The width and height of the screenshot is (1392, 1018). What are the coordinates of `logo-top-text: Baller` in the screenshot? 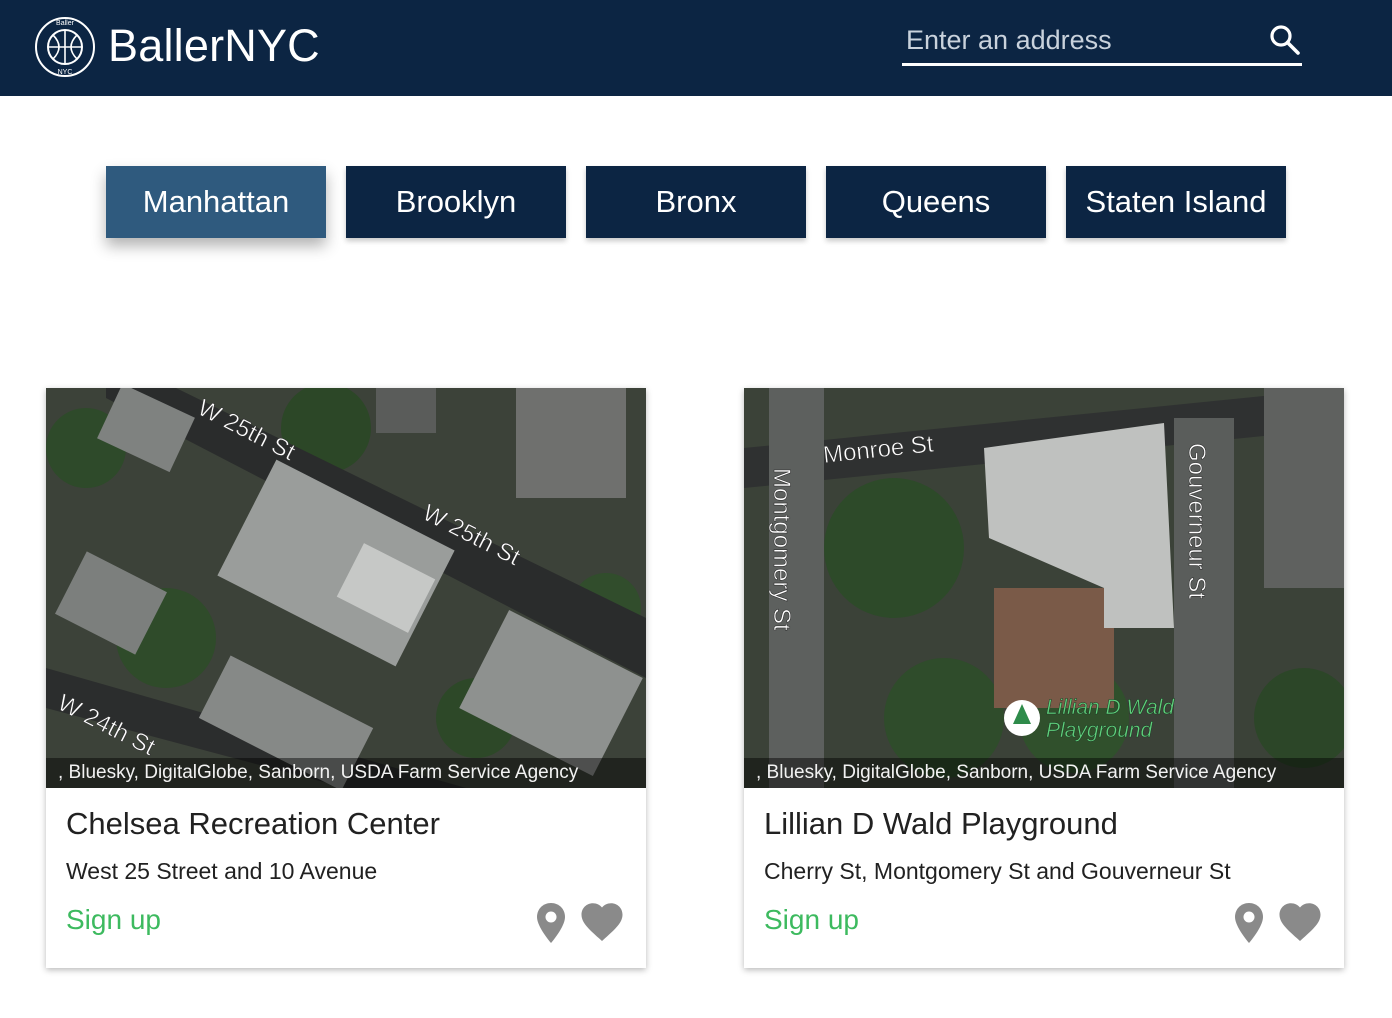 It's located at (65, 23).